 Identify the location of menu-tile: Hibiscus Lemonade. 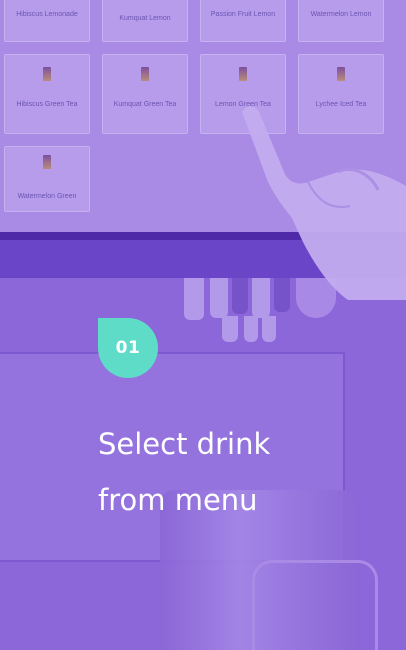
(47, 21).